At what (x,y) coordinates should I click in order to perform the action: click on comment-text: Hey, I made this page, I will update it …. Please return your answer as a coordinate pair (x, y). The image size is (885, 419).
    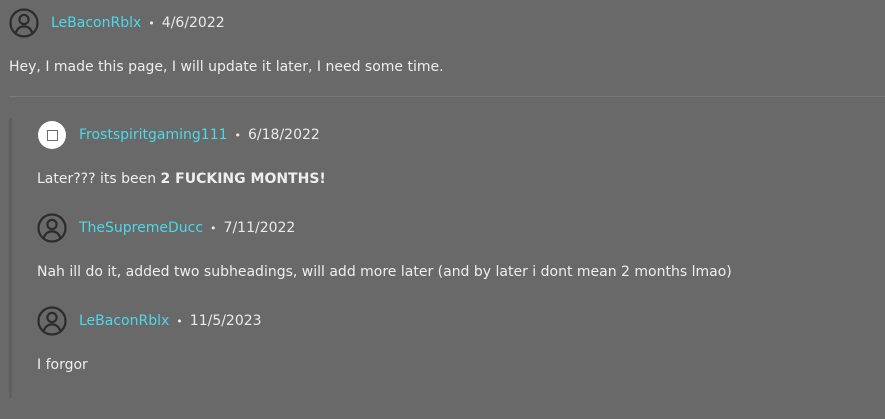
    Looking at the image, I should click on (226, 67).